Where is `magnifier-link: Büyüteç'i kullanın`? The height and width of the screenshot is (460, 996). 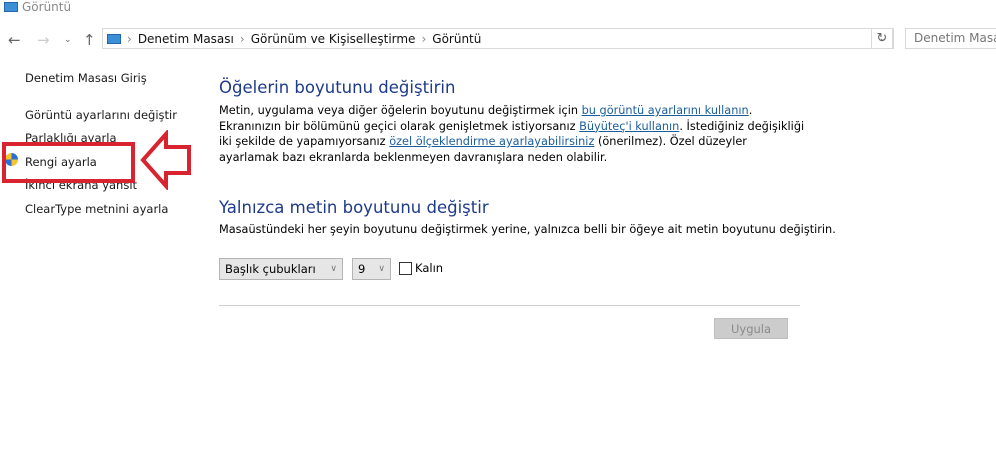 magnifier-link: Büyüteç'i kullanın is located at coordinates (629, 126).